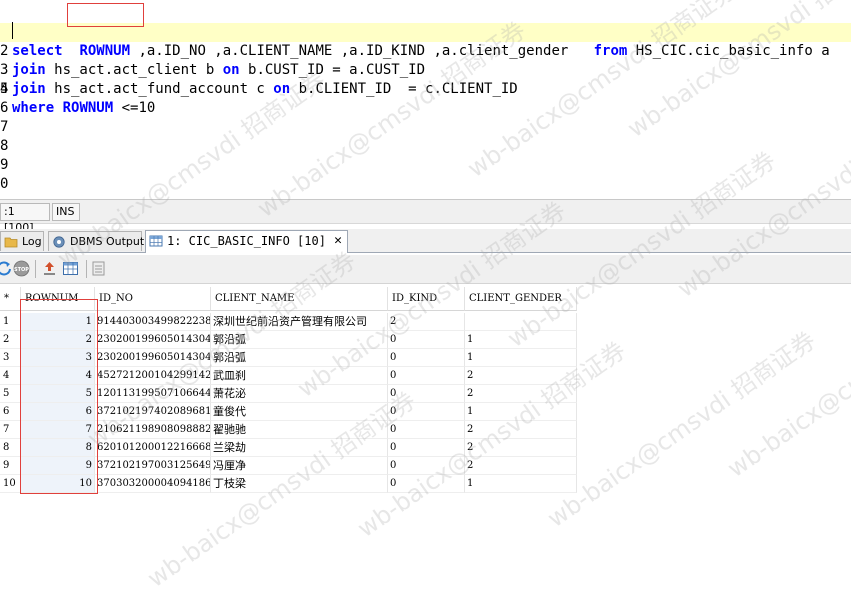 The image size is (851, 594). What do you see at coordinates (10, 448) in the screenshot?
I see `row-number: 8` at bounding box center [10, 448].